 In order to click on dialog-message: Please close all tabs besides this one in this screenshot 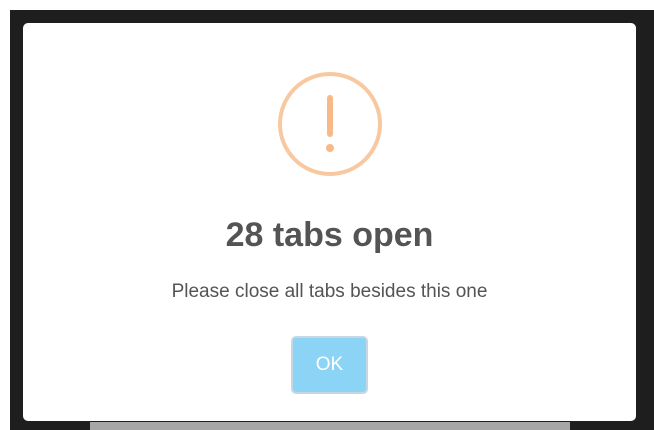, I will do `click(329, 291)`.